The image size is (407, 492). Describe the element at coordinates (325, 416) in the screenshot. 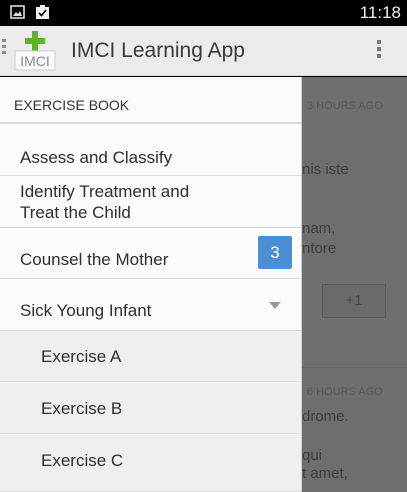

I see `feed-text: drome.` at that location.